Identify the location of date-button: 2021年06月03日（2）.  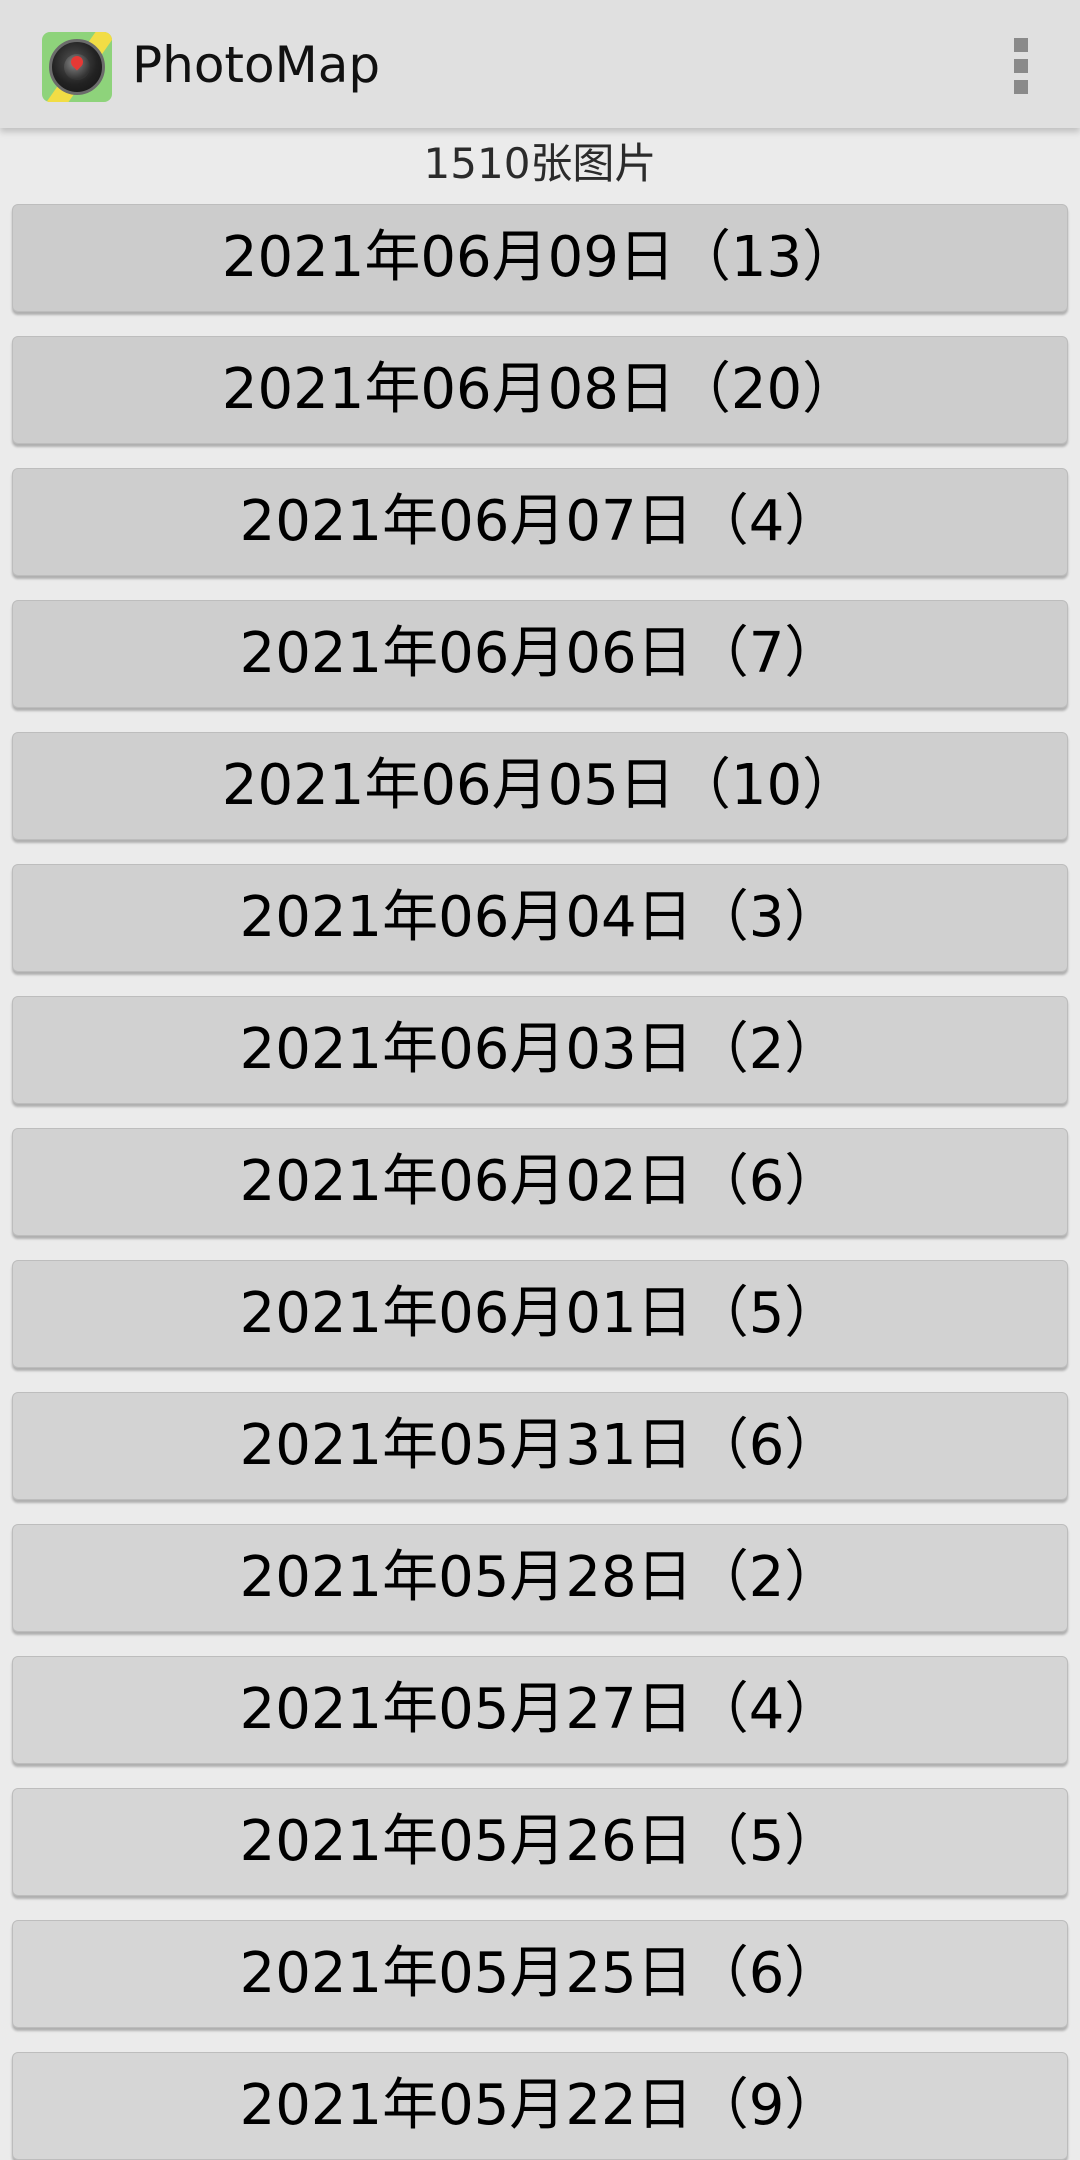
(540, 1050).